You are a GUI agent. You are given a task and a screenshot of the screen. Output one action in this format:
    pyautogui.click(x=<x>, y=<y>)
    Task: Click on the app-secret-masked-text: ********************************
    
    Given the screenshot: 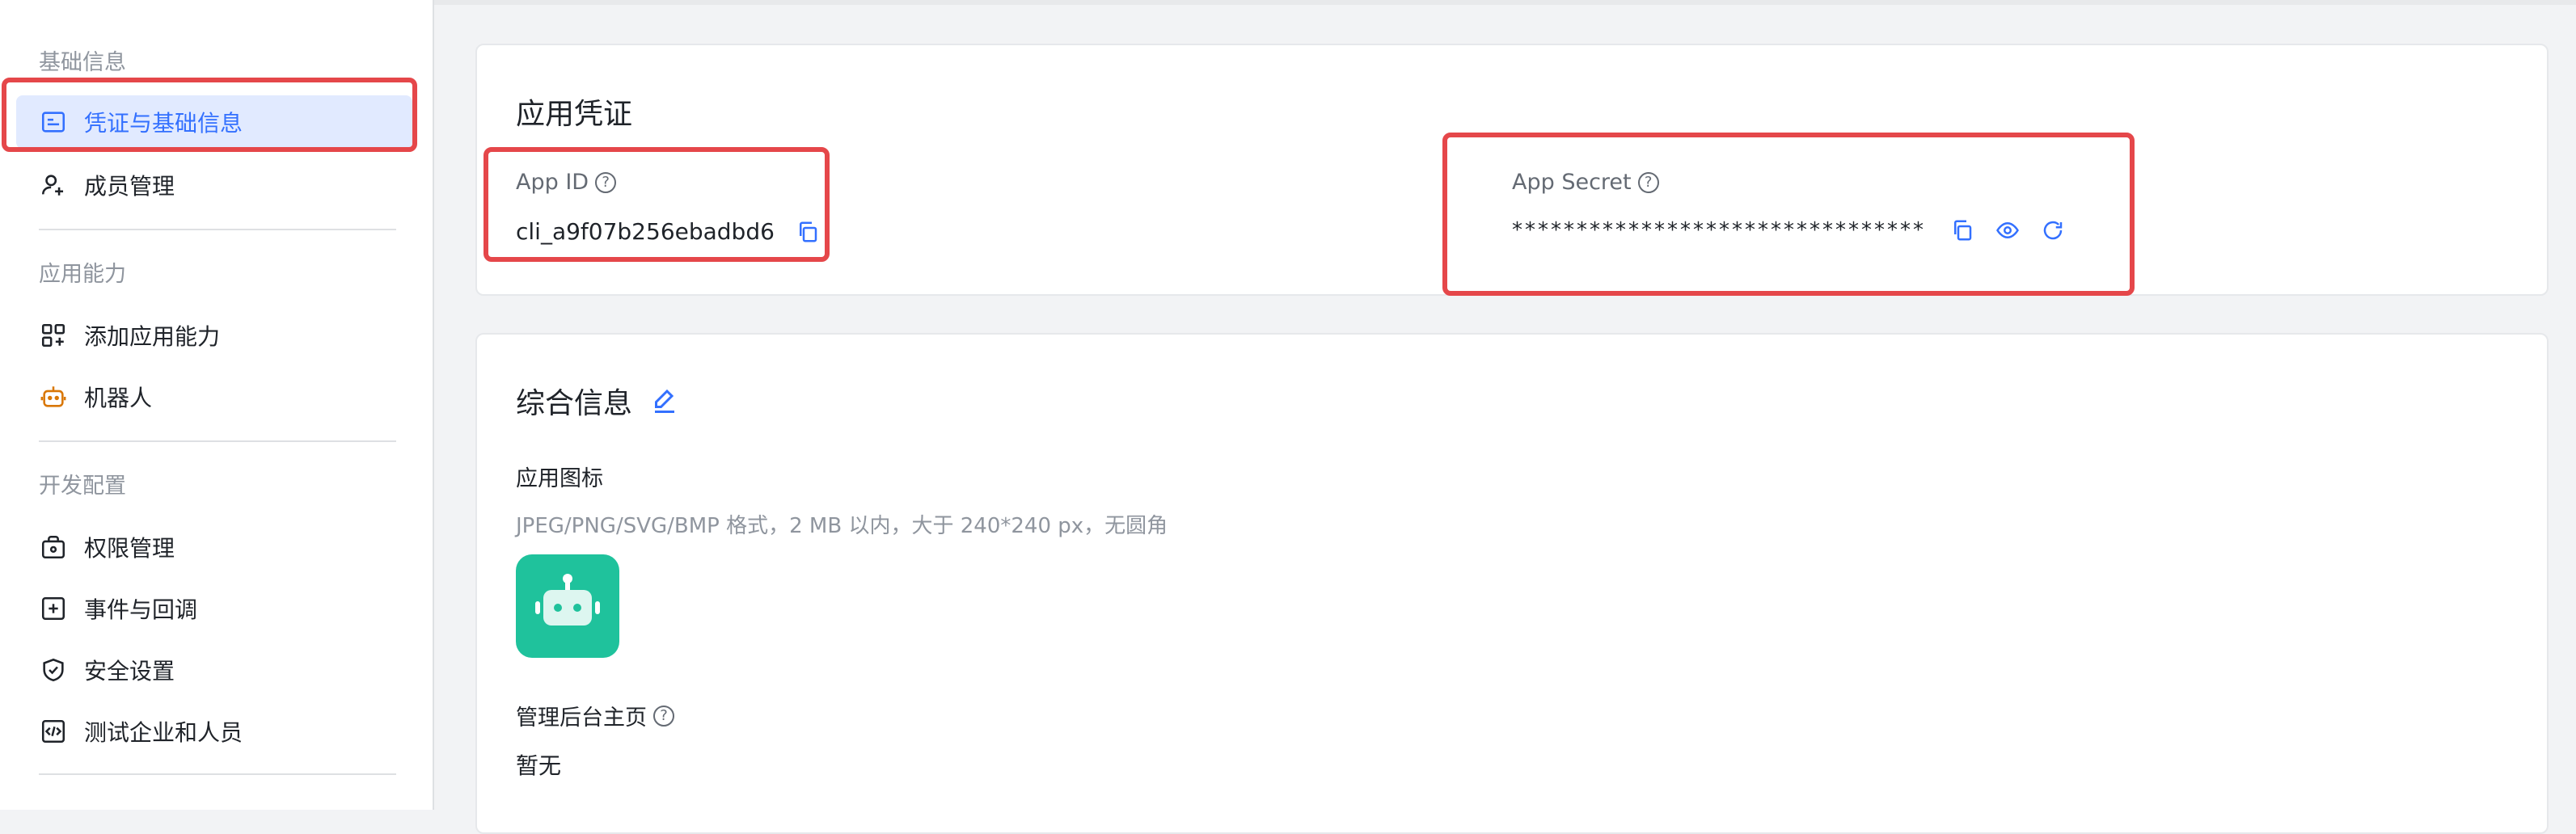 What is the action you would take?
    pyautogui.click(x=1719, y=230)
    